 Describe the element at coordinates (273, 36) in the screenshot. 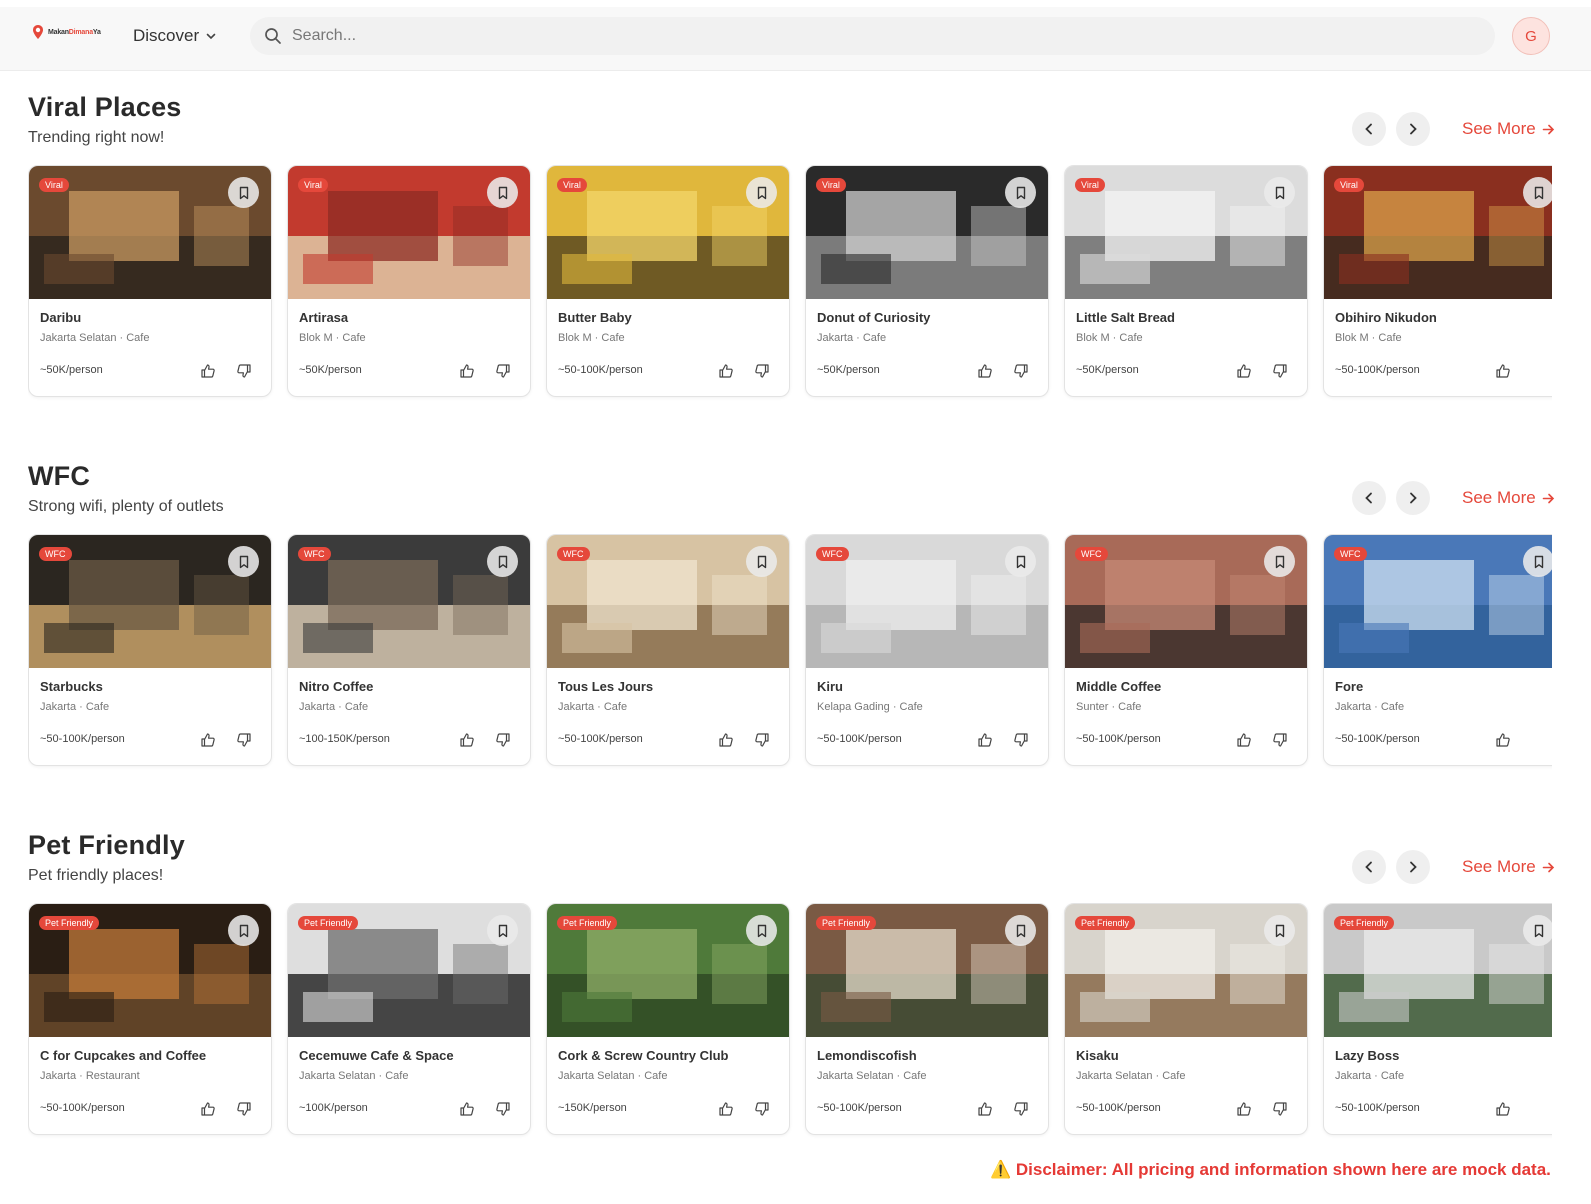

I see `search-icon` at that location.